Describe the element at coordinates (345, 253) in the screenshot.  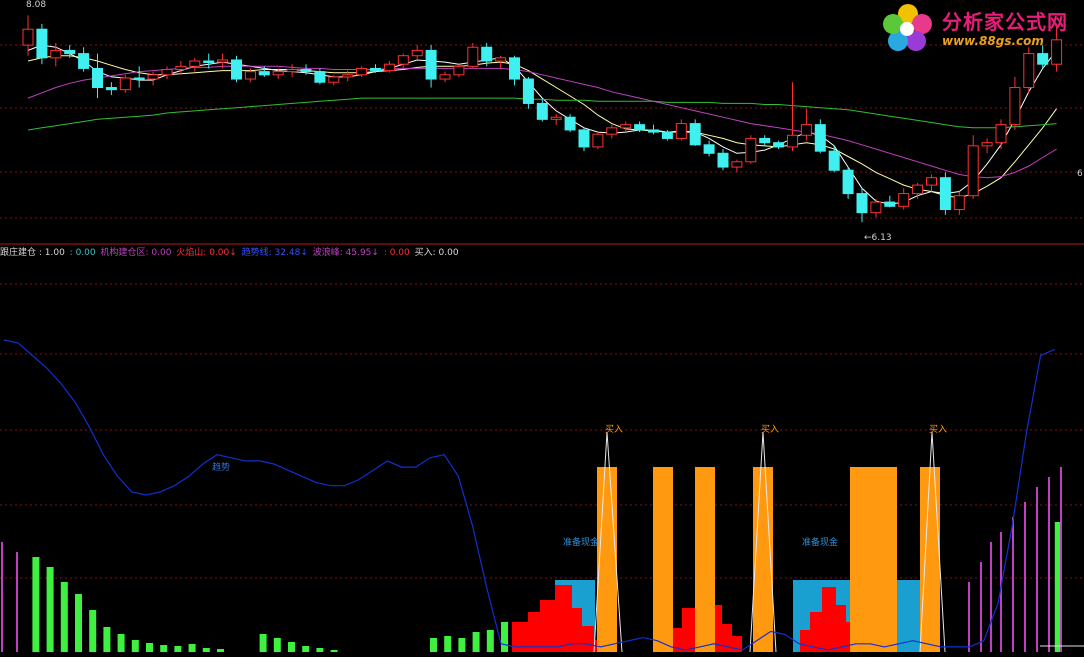
I see `legend-item-5: 波浪峰: 45.95↓` at that location.